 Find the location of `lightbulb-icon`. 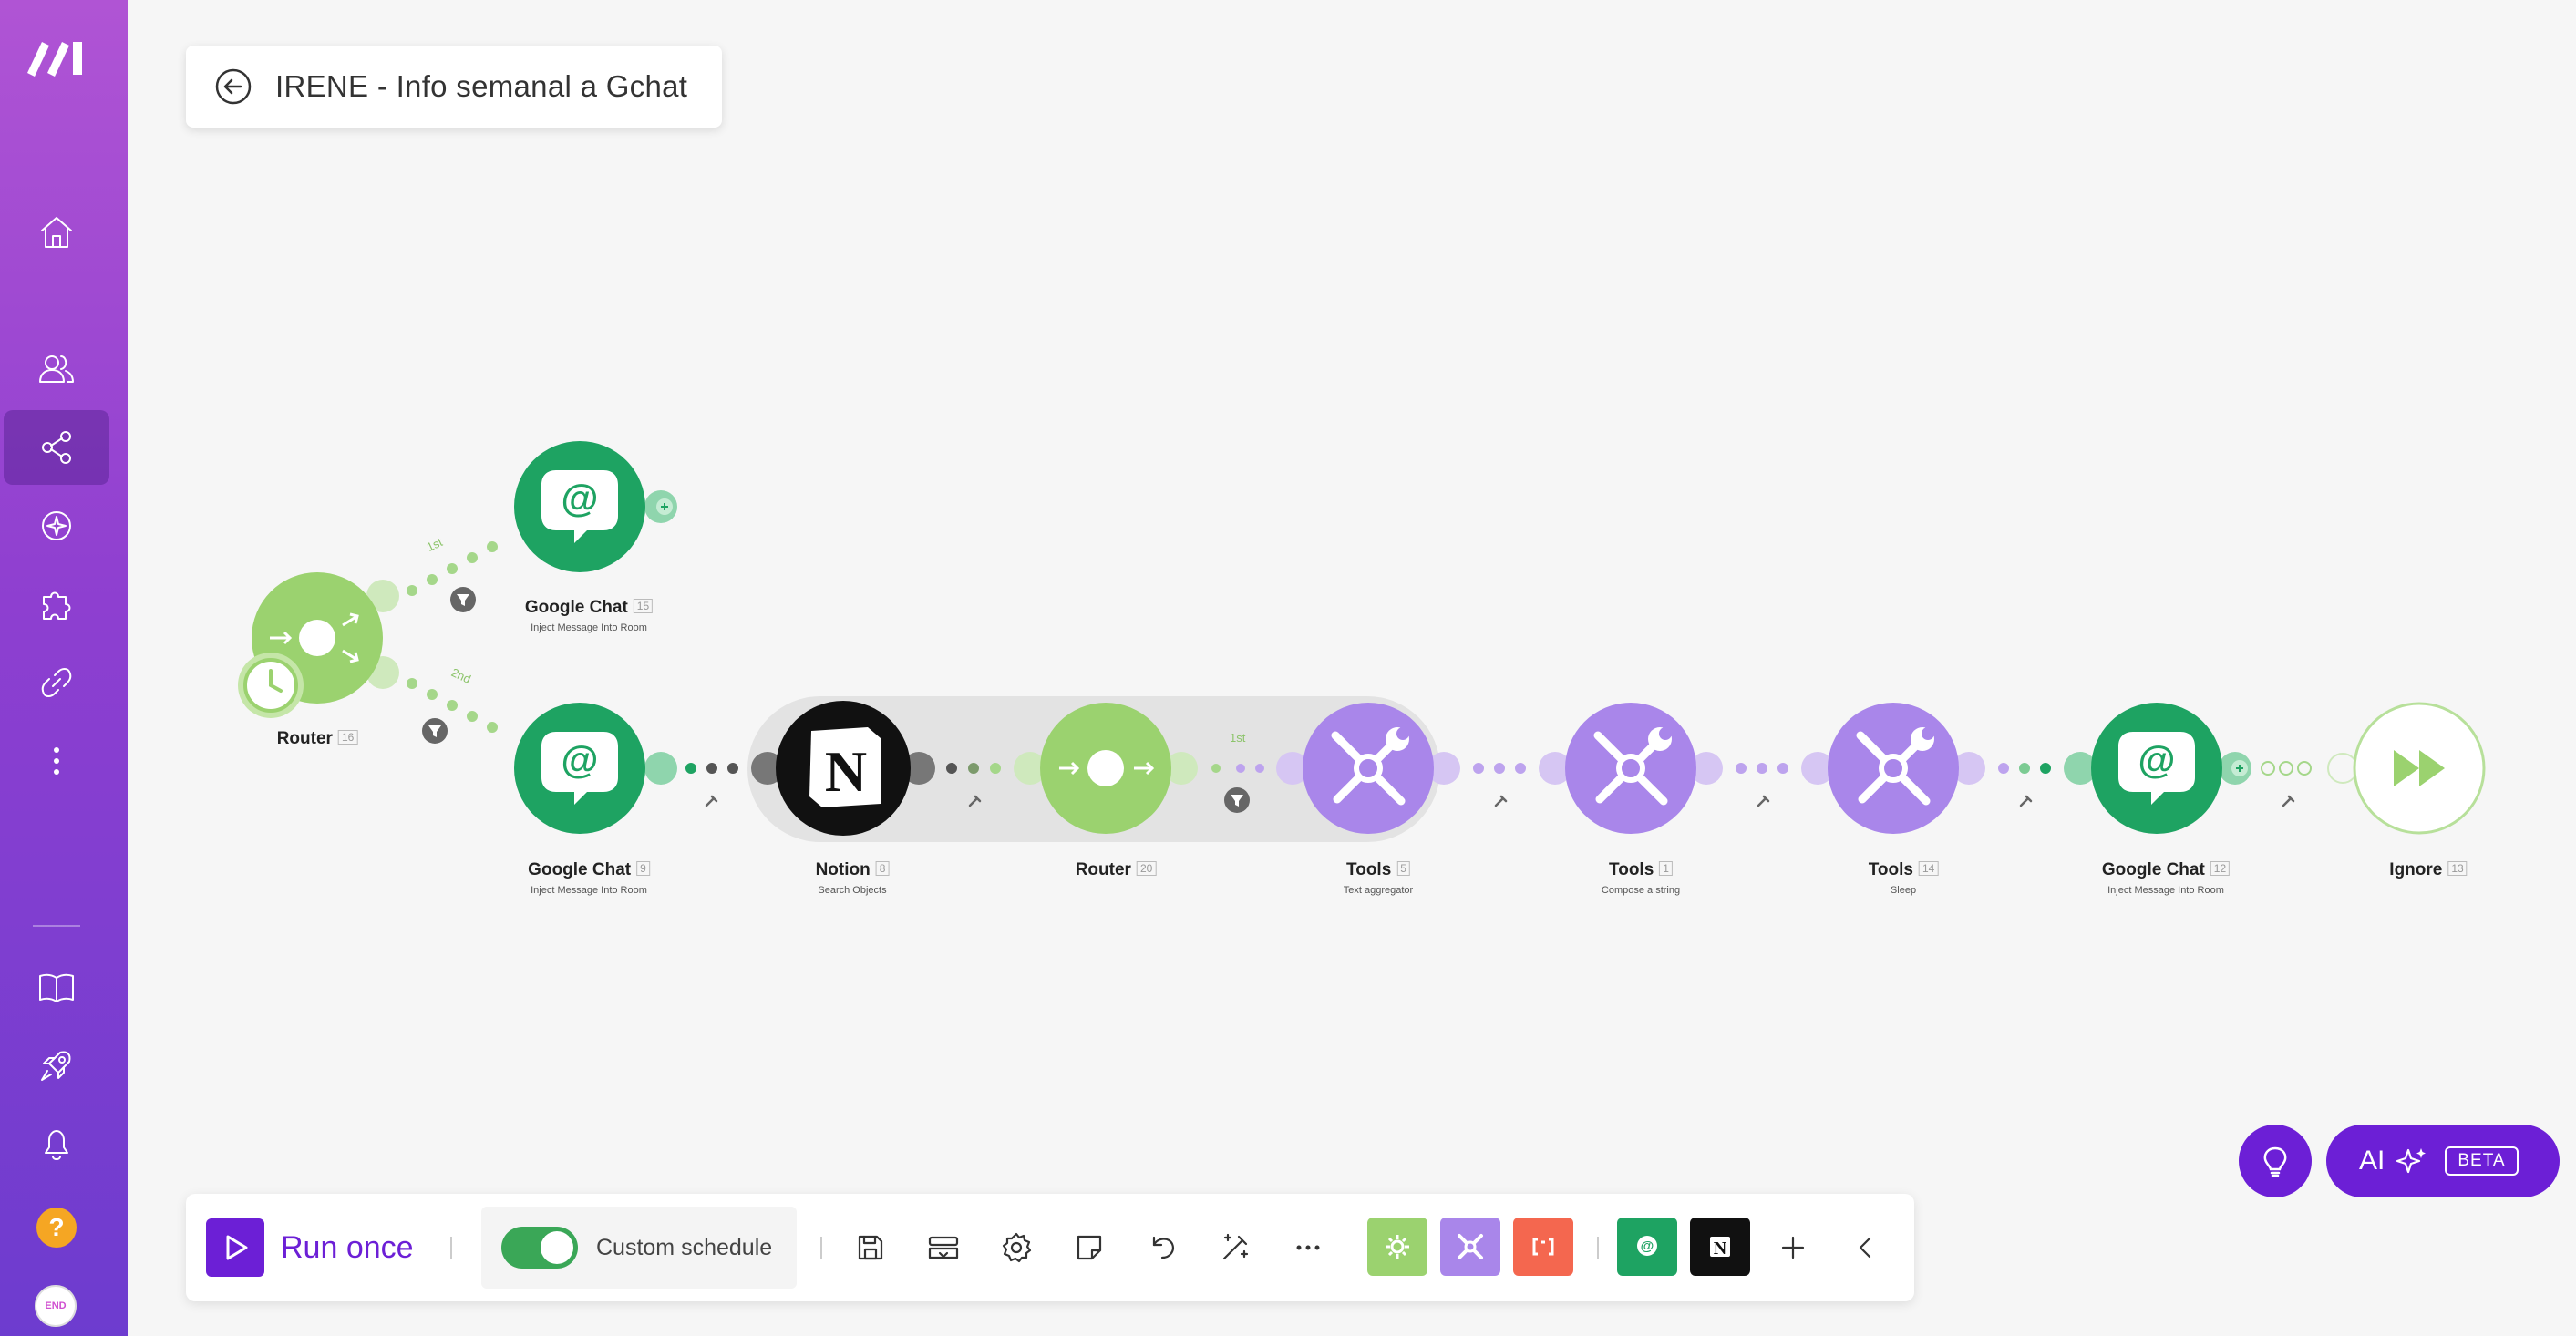

lightbulb-icon is located at coordinates (2275, 1161).